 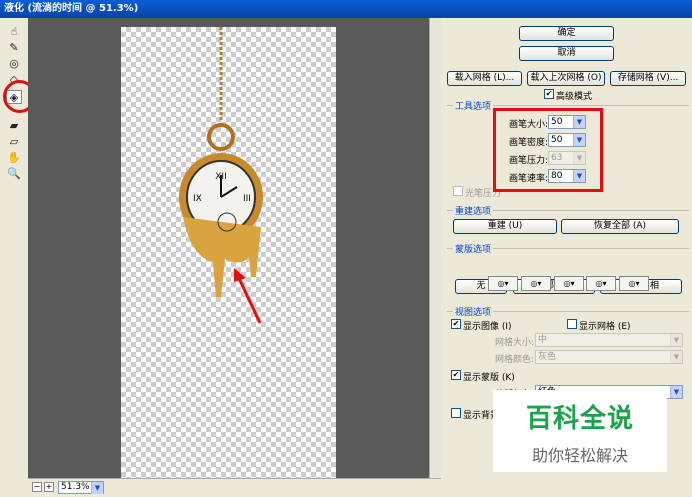 I want to click on thaw-mask-icon: ▱, so click(x=14, y=141).